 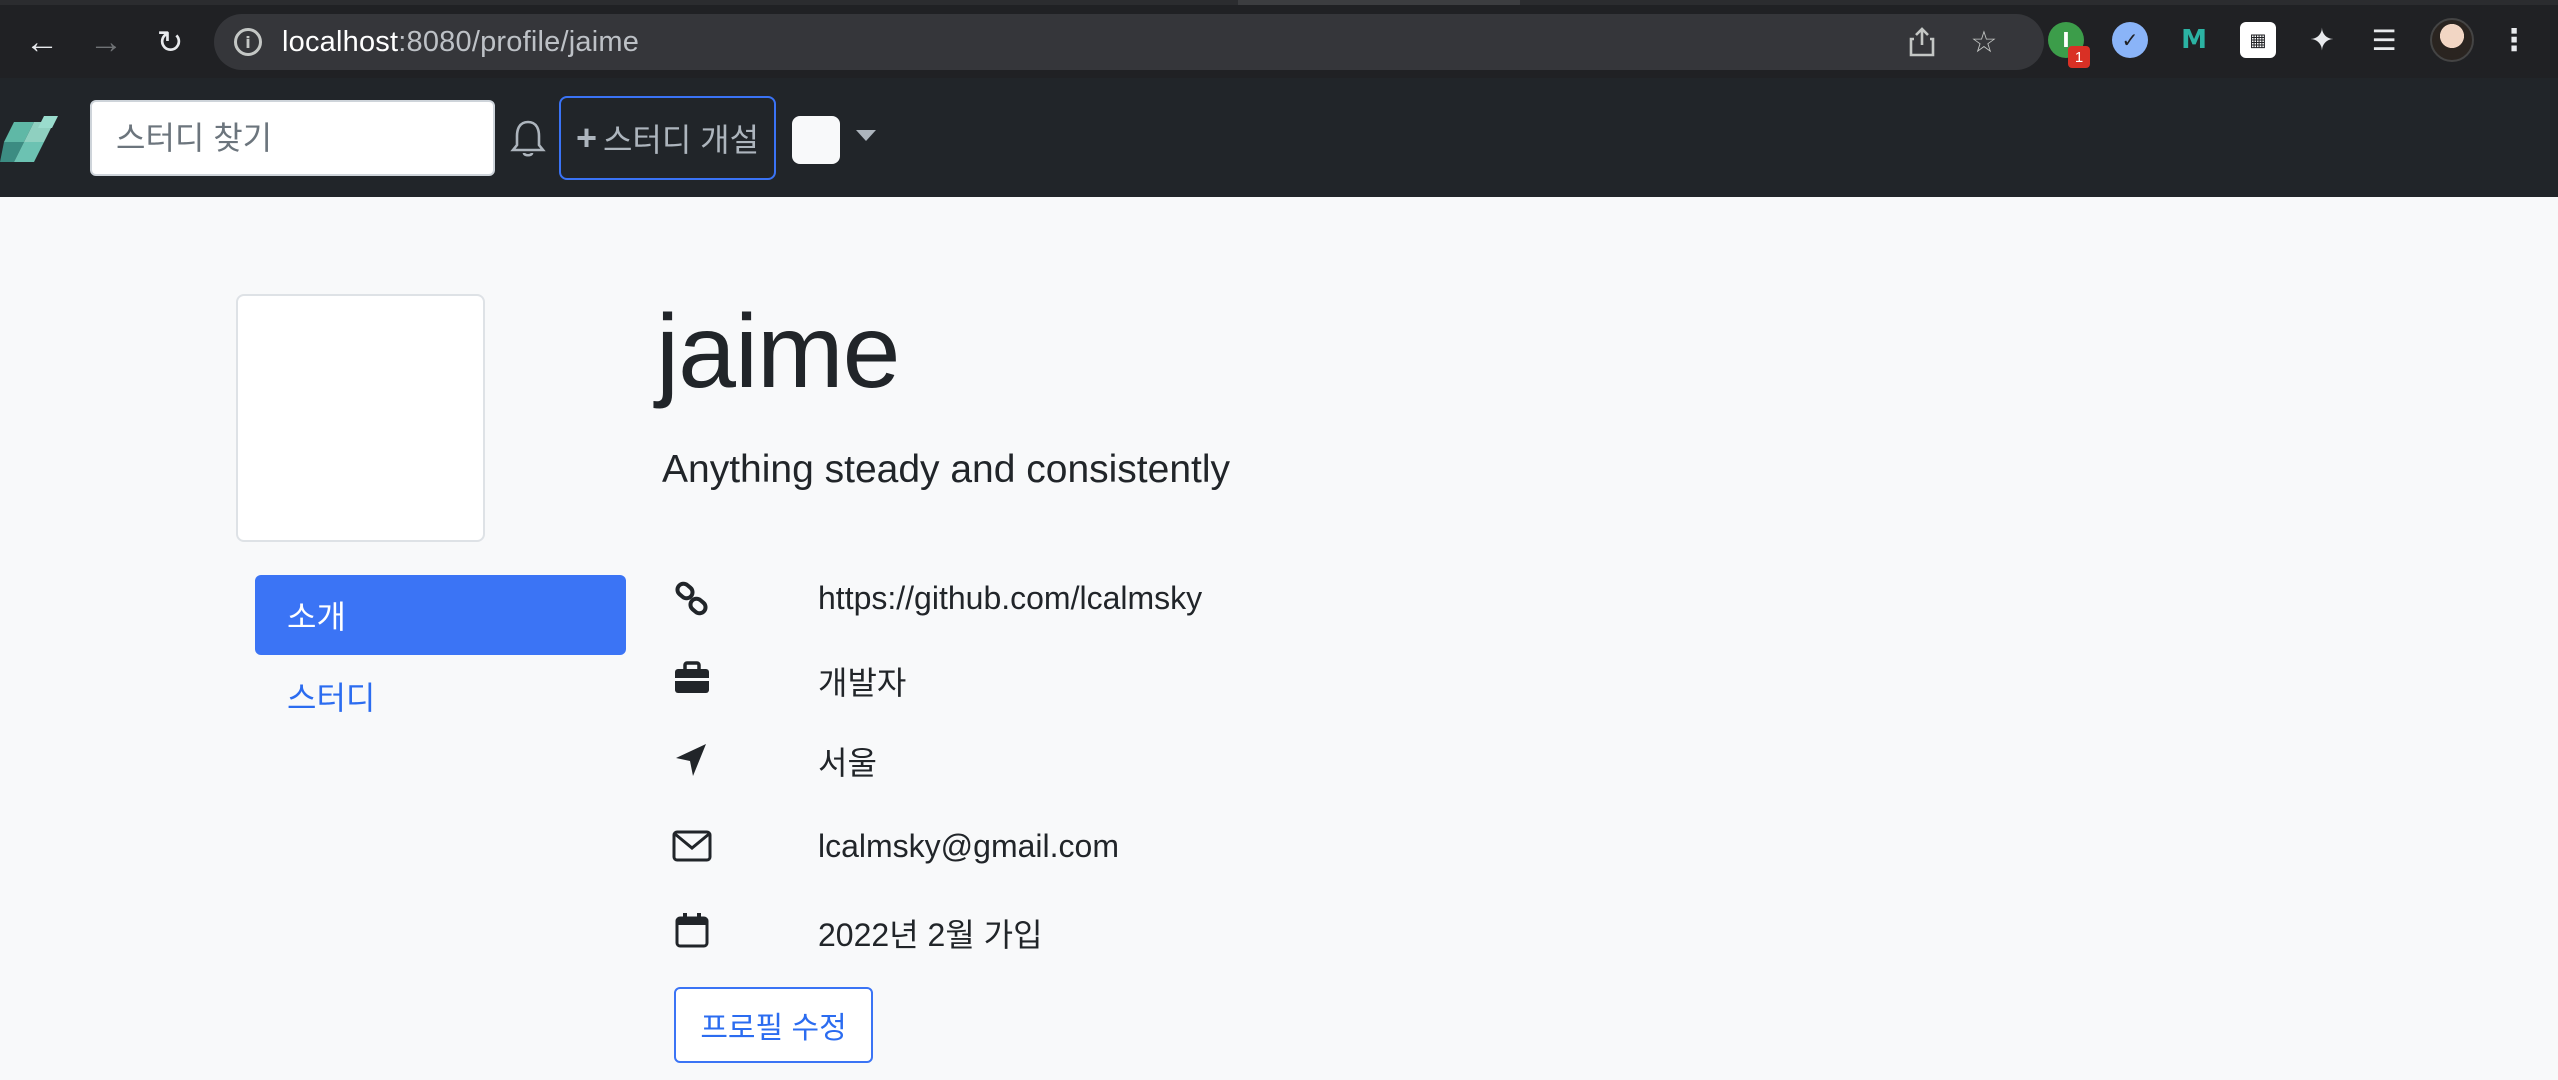 I want to click on profile-bio: Anything steady and consistently, so click(x=946, y=469).